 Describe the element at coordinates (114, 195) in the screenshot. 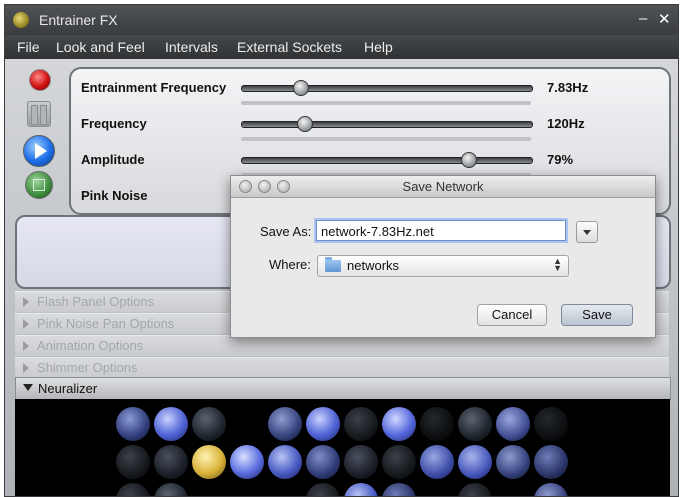

I see `pink-noise-label: Pink Noise` at that location.